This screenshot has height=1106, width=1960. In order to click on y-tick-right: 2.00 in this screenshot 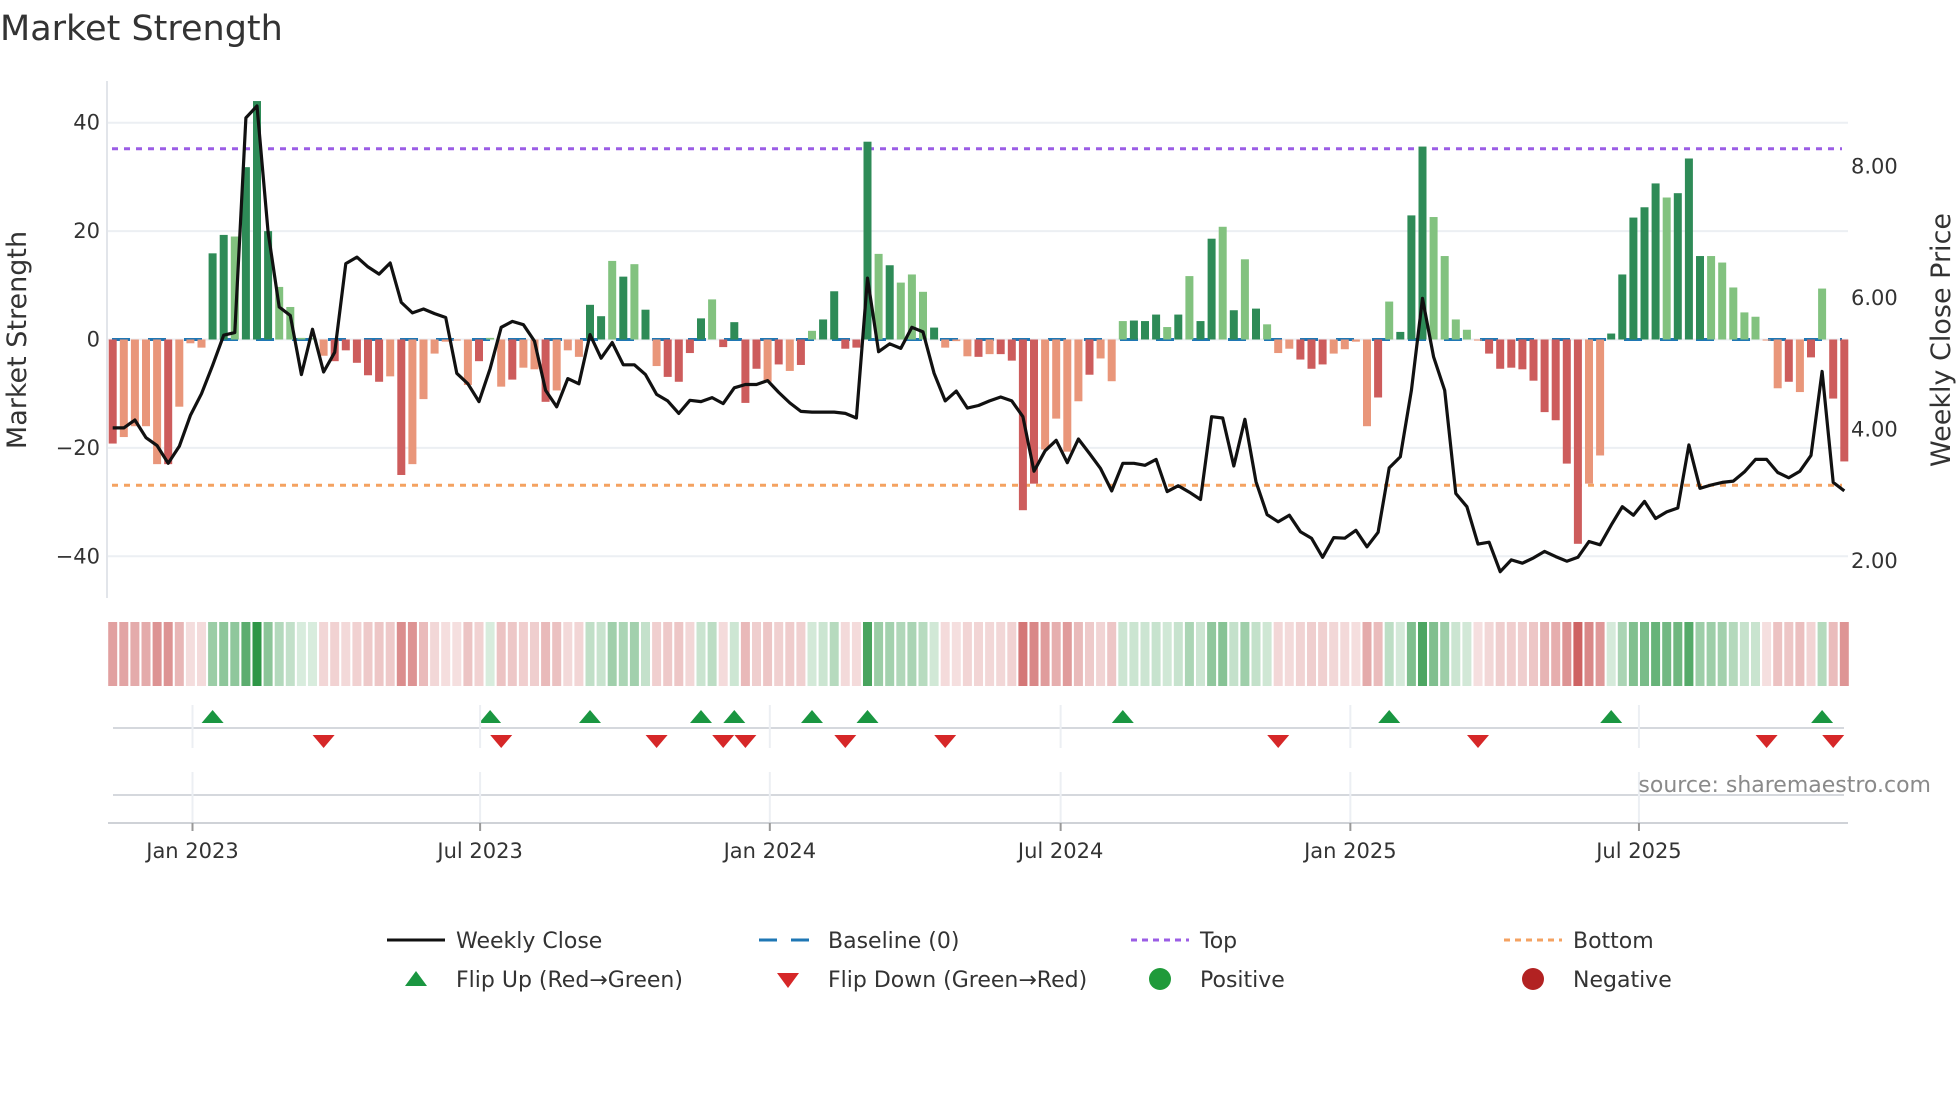, I will do `click(1874, 561)`.